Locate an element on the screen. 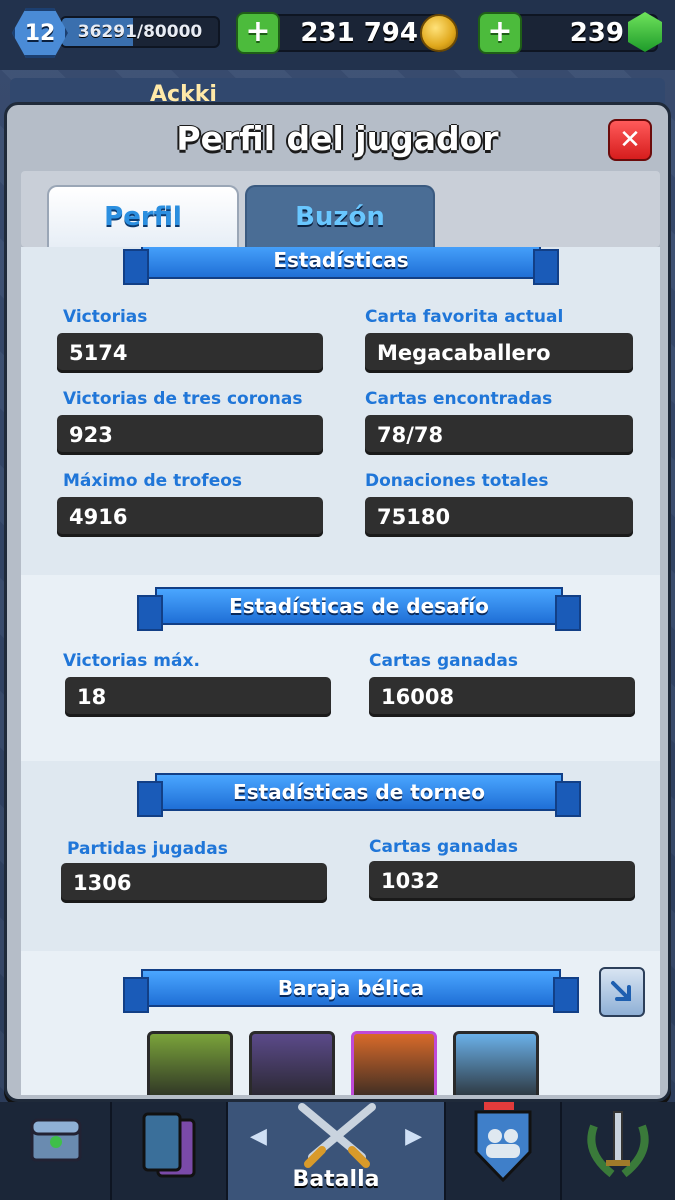 This screenshot has width=675, height=1200. stat-label: Victorias de tres coronas is located at coordinates (183, 399).